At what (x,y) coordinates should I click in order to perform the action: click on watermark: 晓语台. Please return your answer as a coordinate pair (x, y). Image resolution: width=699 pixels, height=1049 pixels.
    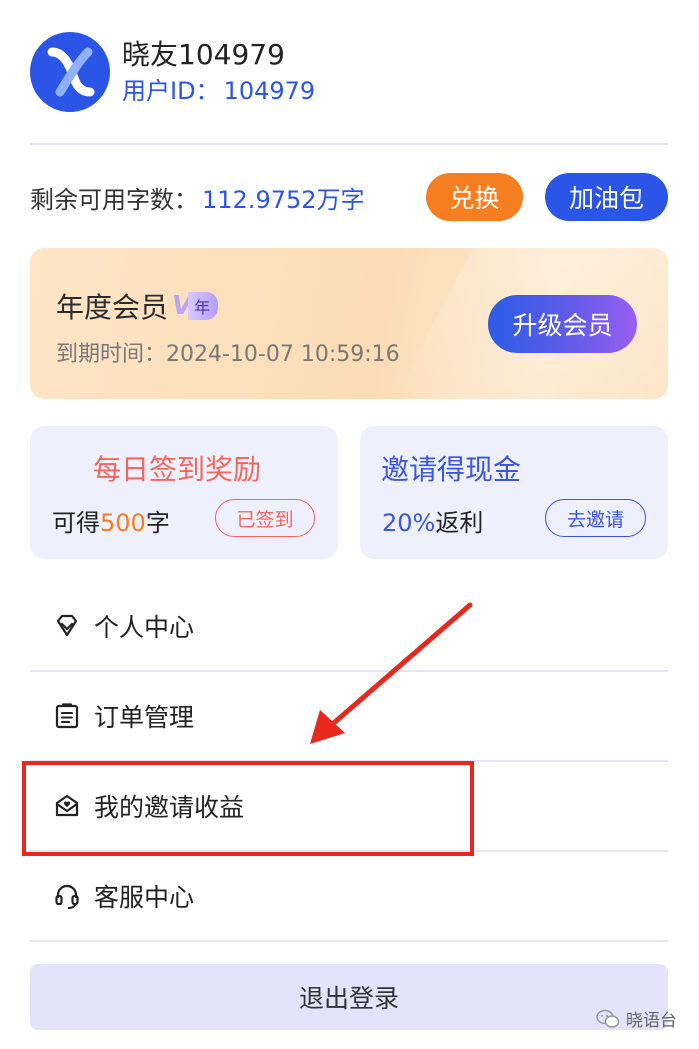
    Looking at the image, I should click on (636, 1018).